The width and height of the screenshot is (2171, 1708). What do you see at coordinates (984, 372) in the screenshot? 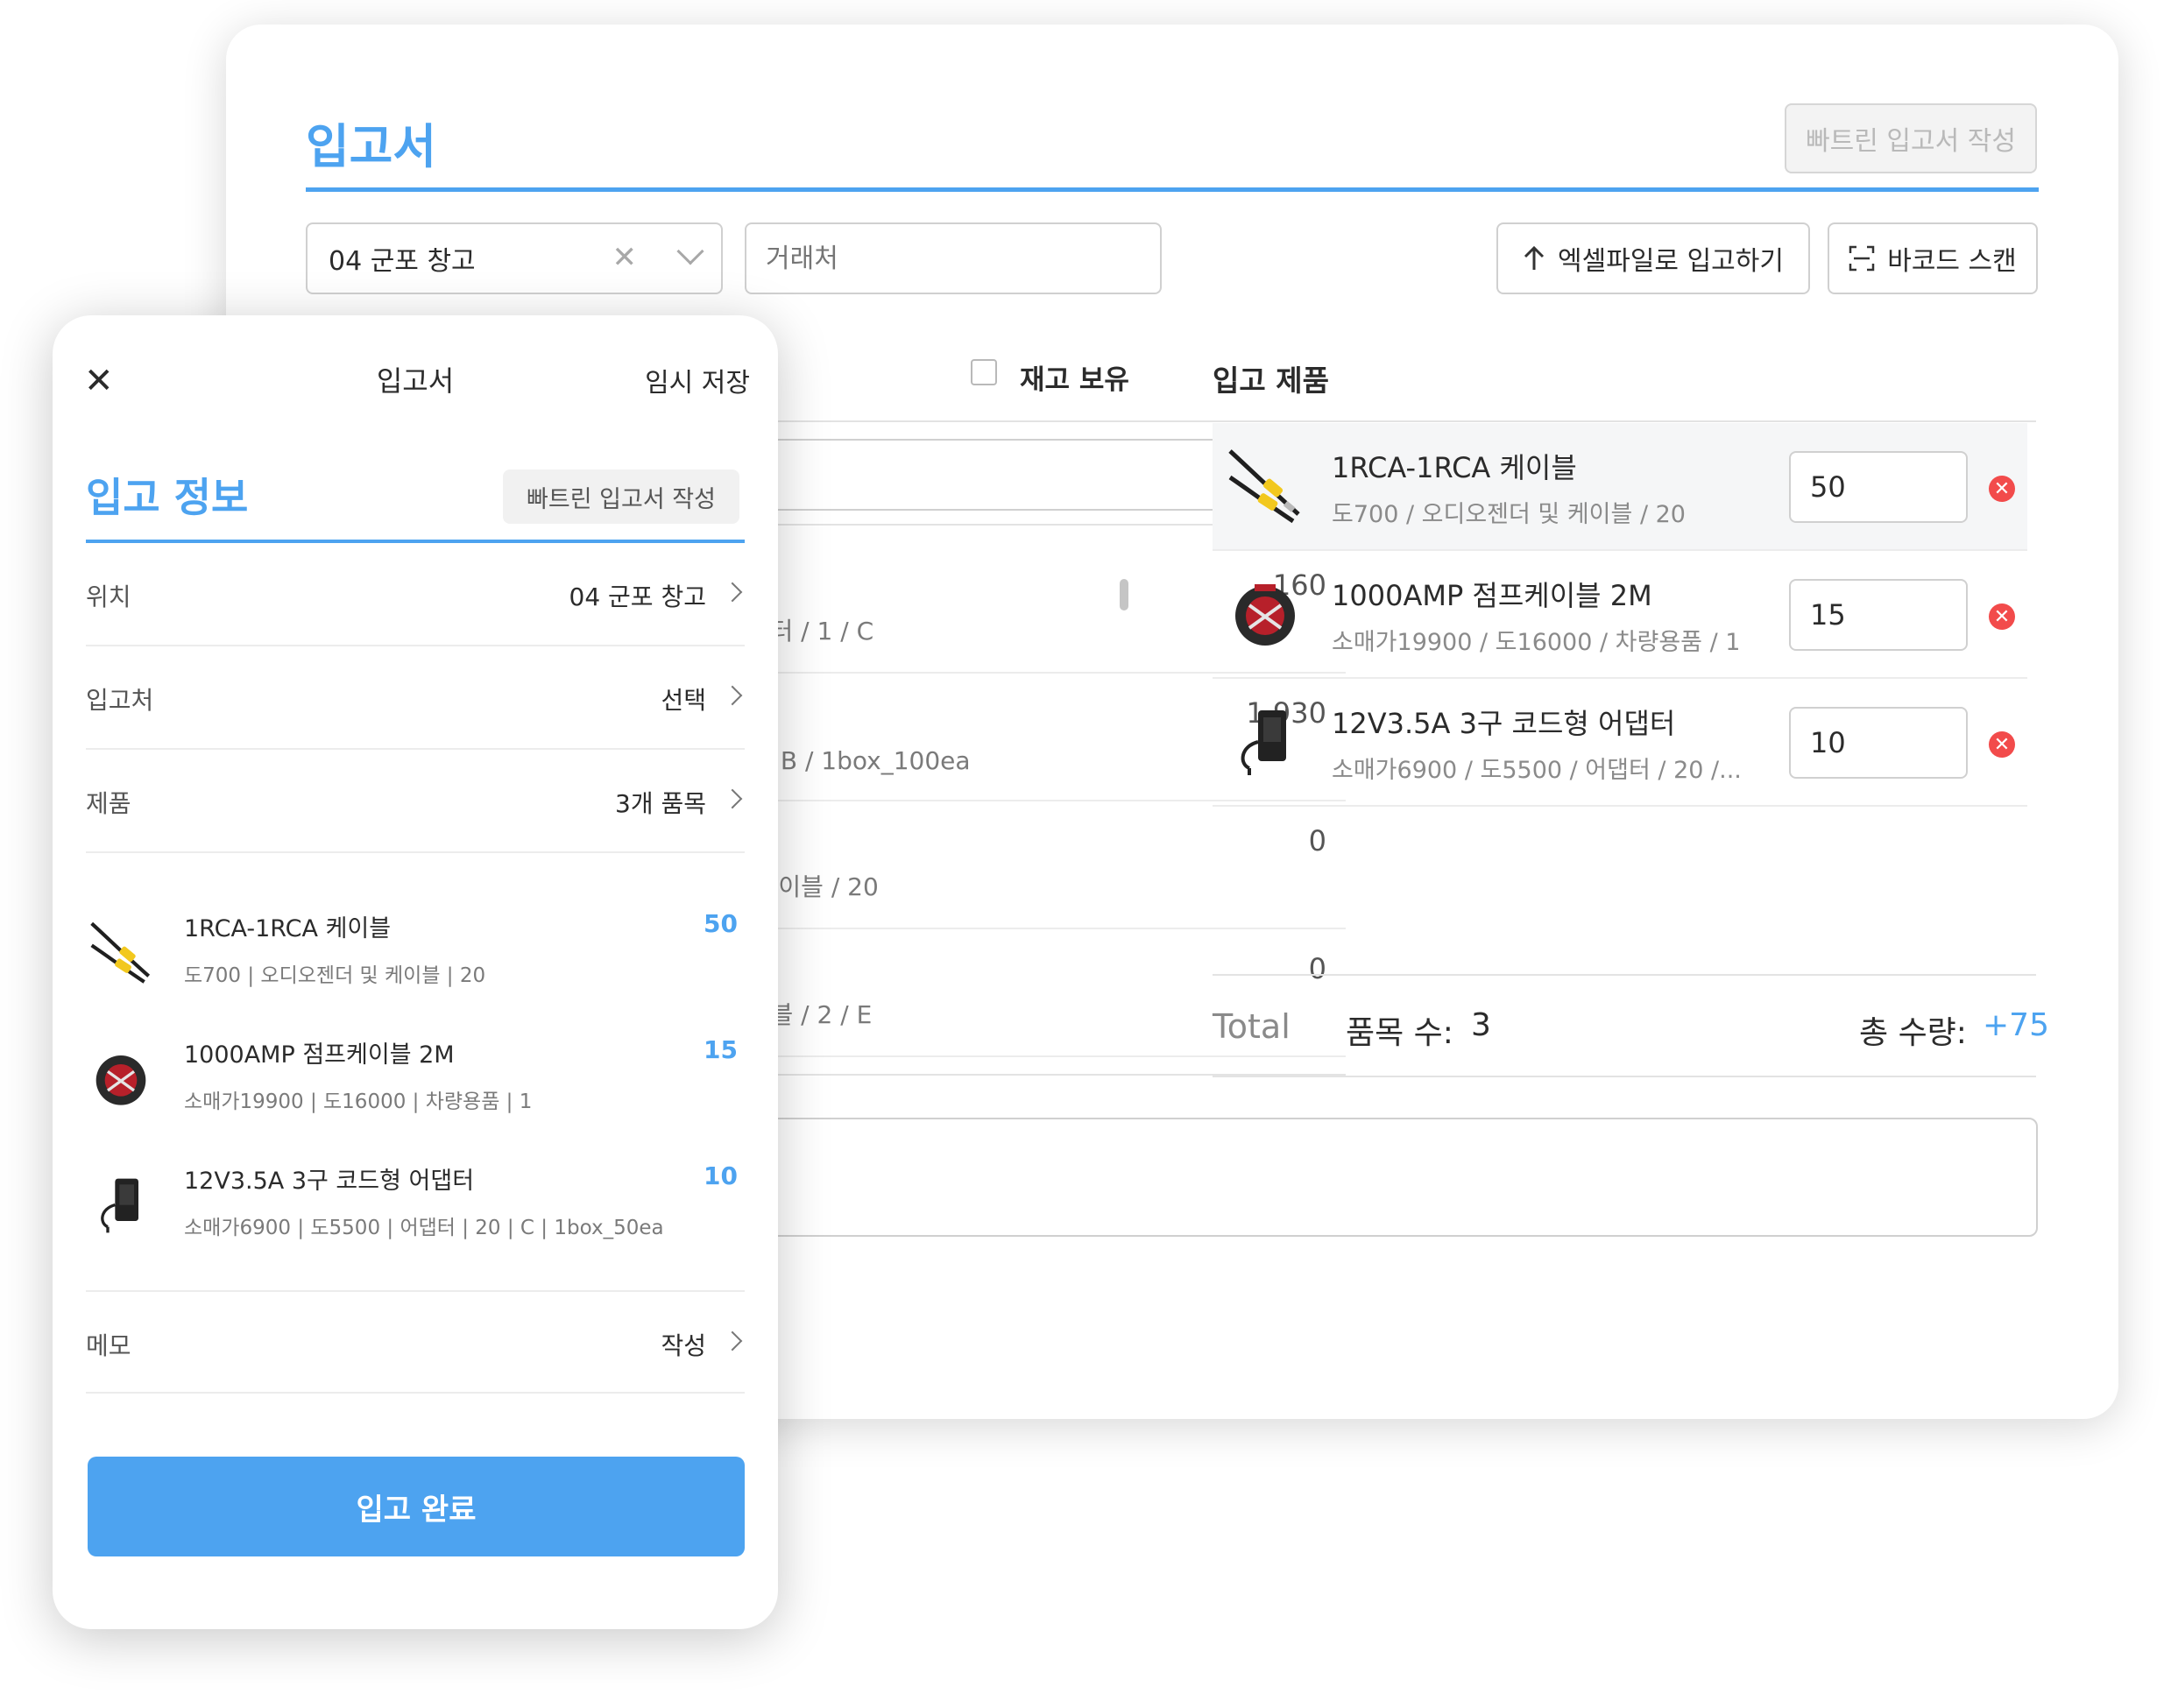
I see `stock-checkbox` at bounding box center [984, 372].